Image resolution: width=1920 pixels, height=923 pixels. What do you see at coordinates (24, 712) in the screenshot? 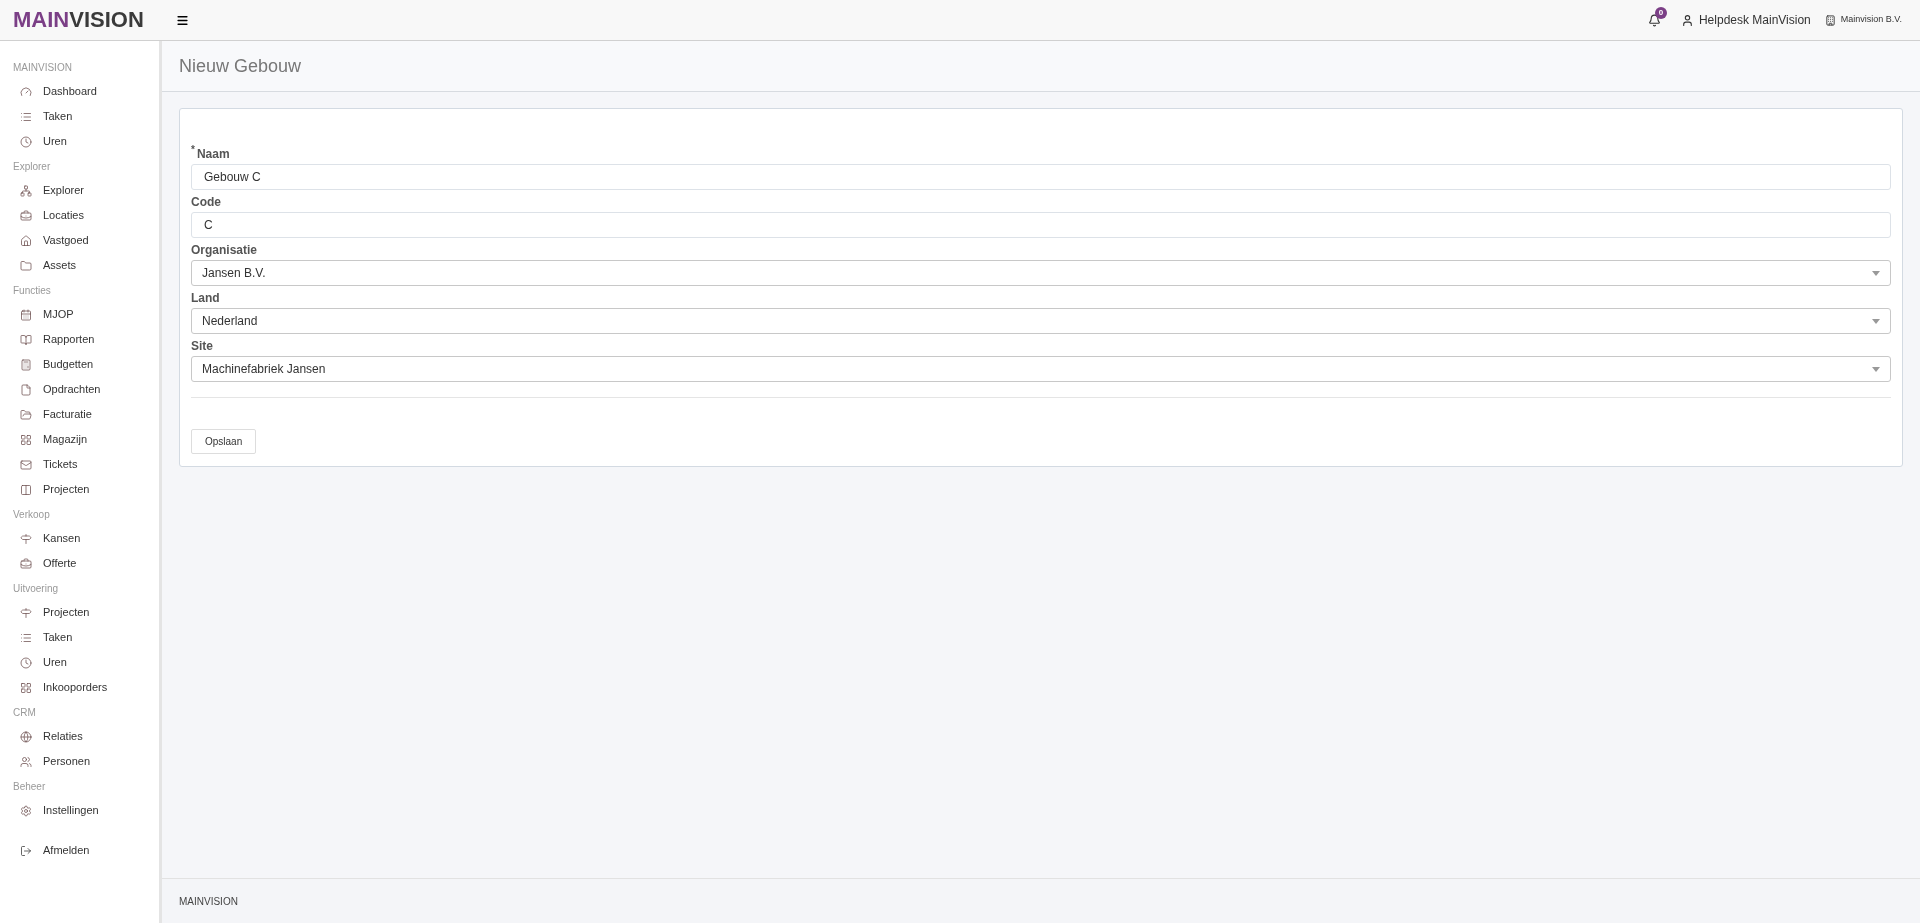
I see `sidebar-section-title: CRM` at bounding box center [24, 712].